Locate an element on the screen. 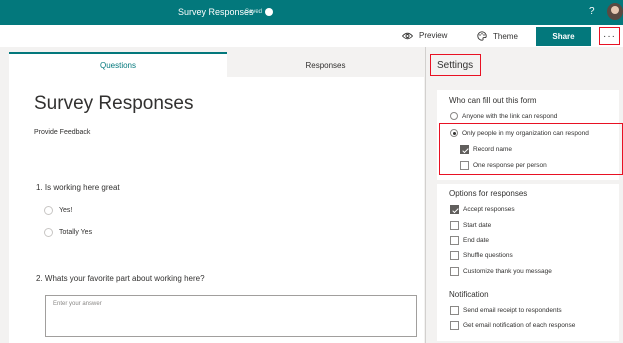 The image size is (623, 343). question-number: 2. is located at coordinates (39, 278).